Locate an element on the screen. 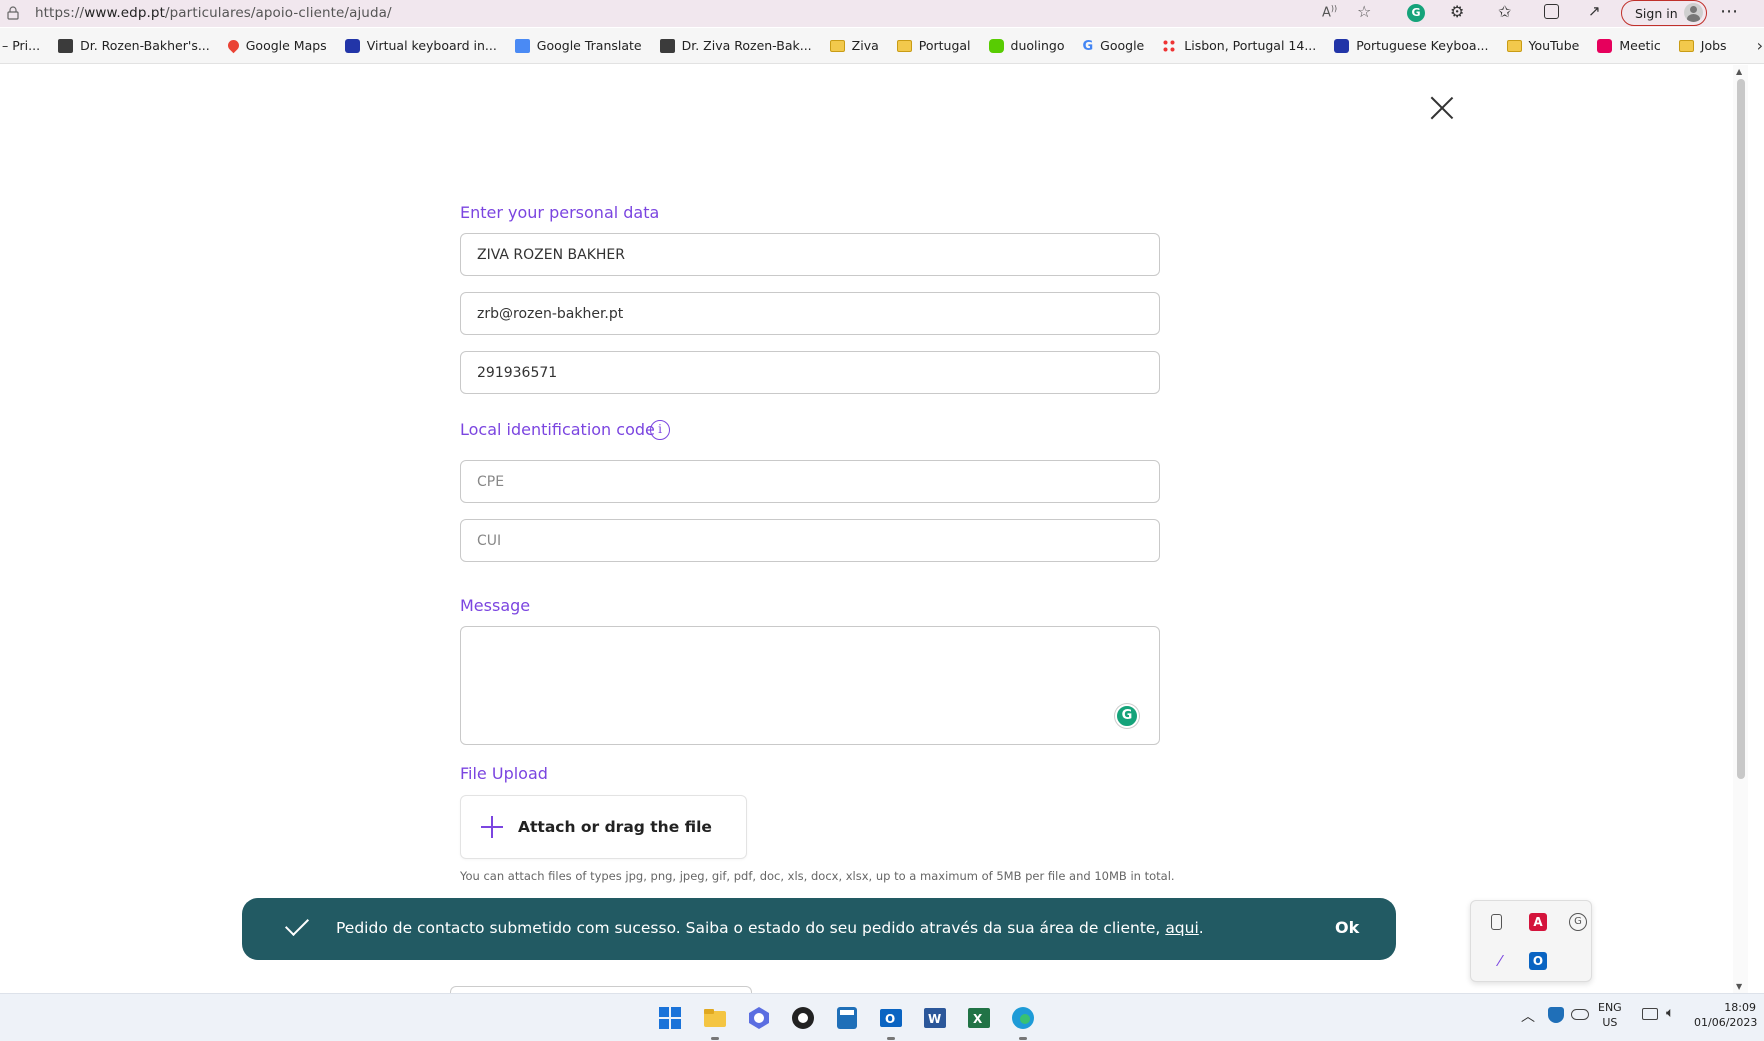 The image size is (1764, 1041). bookmark-item: Google Maps is located at coordinates (276, 45).